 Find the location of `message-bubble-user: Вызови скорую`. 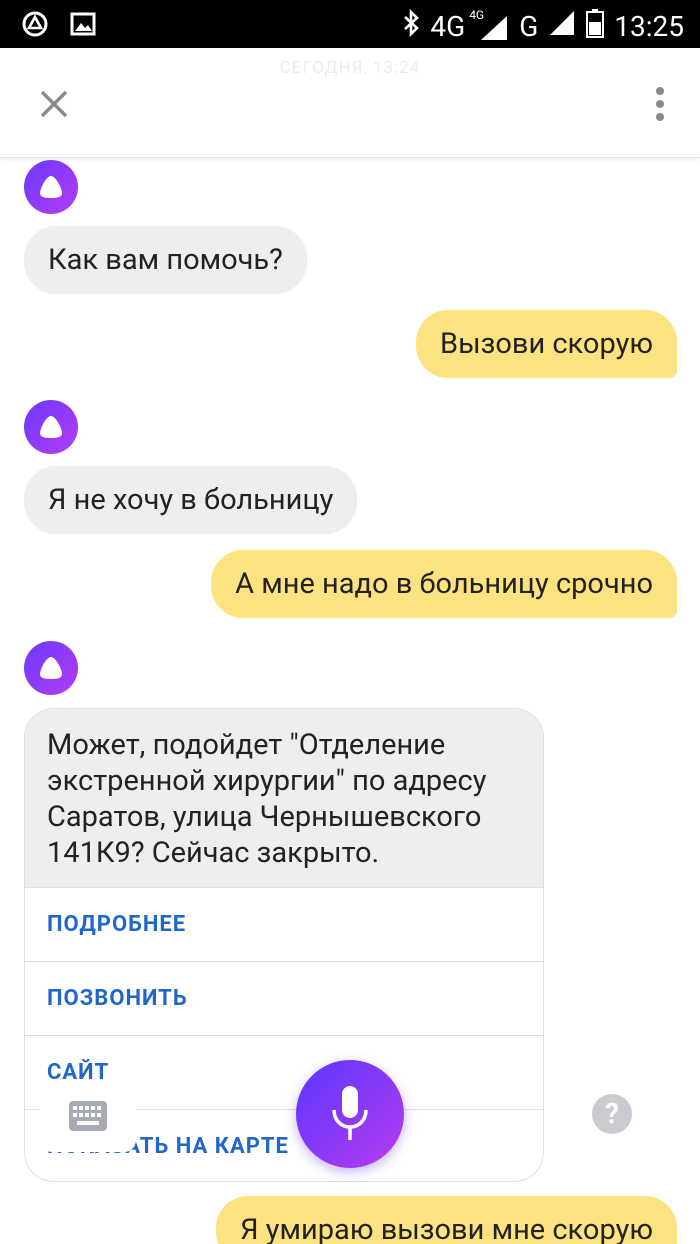

message-bubble-user: Вызови скорую is located at coordinates (546, 344).